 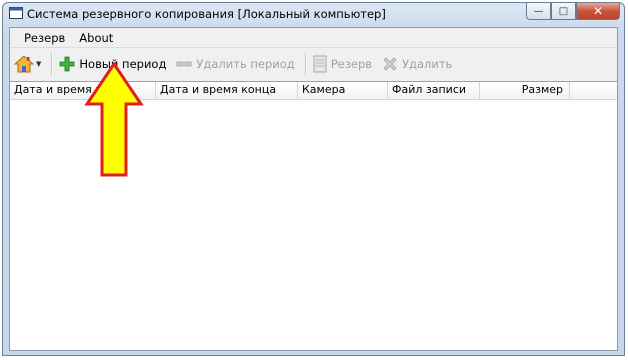 What do you see at coordinates (525, 90) in the screenshot?
I see `column-header-size: Размер` at bounding box center [525, 90].